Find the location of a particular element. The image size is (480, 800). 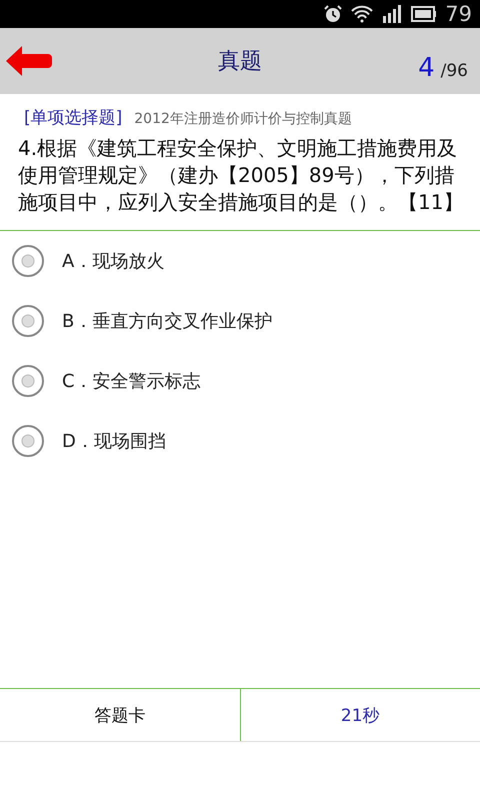

option-label: B．垂直方向交叉作业保护 is located at coordinates (167, 321).